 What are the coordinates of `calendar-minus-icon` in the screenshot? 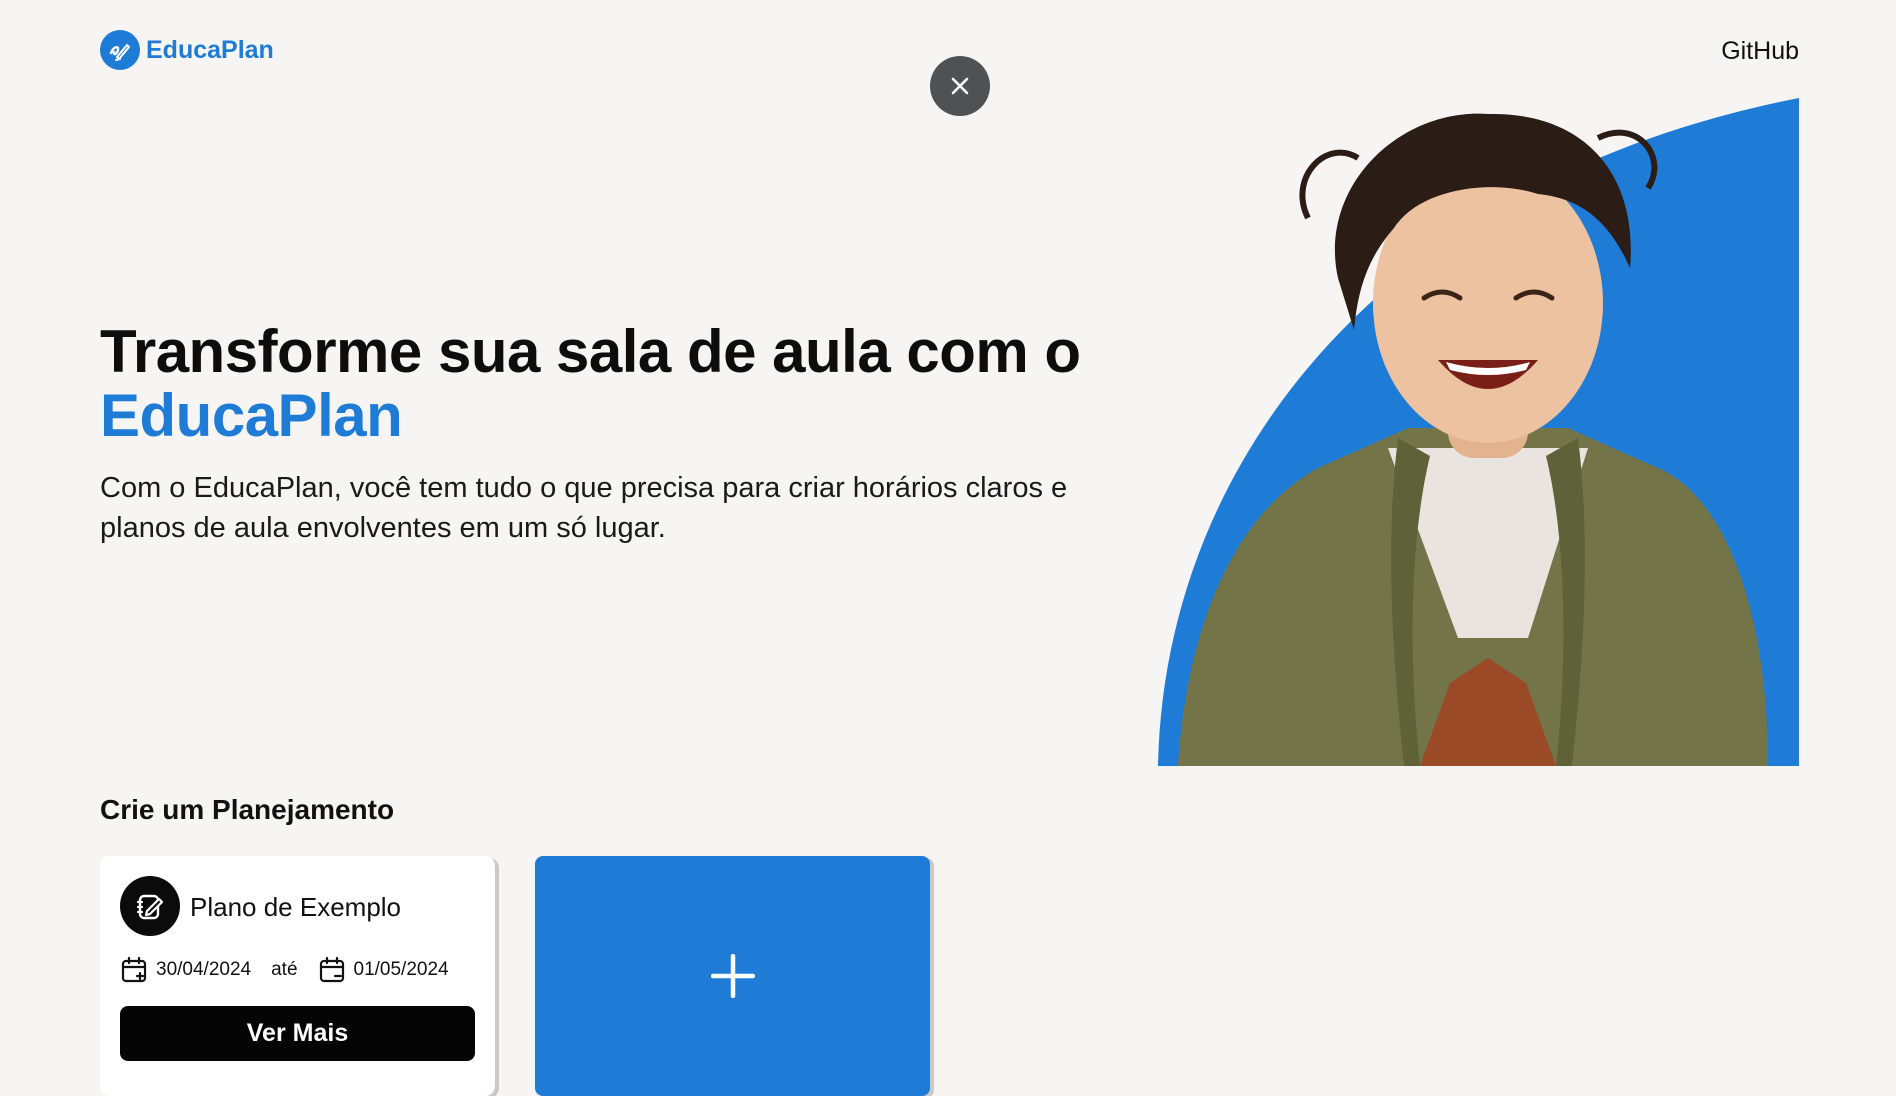 It's located at (332, 970).